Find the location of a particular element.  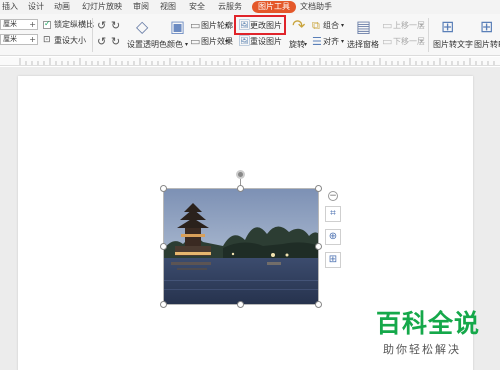

watermark-title: 百科全说 is located at coordinates (428, 323).